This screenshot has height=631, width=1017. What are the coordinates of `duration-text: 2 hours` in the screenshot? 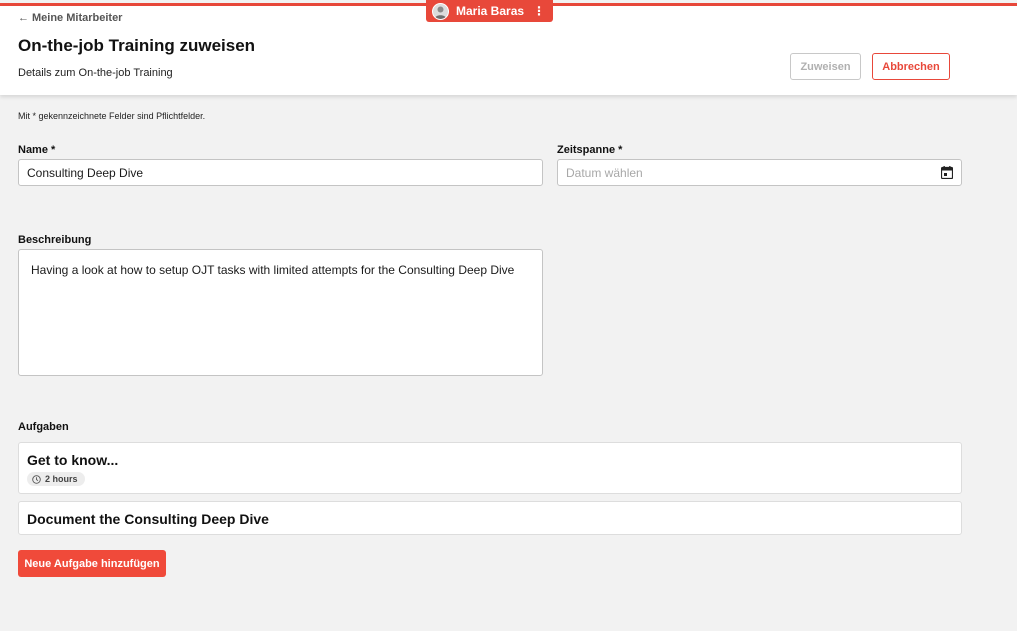 It's located at (61, 479).